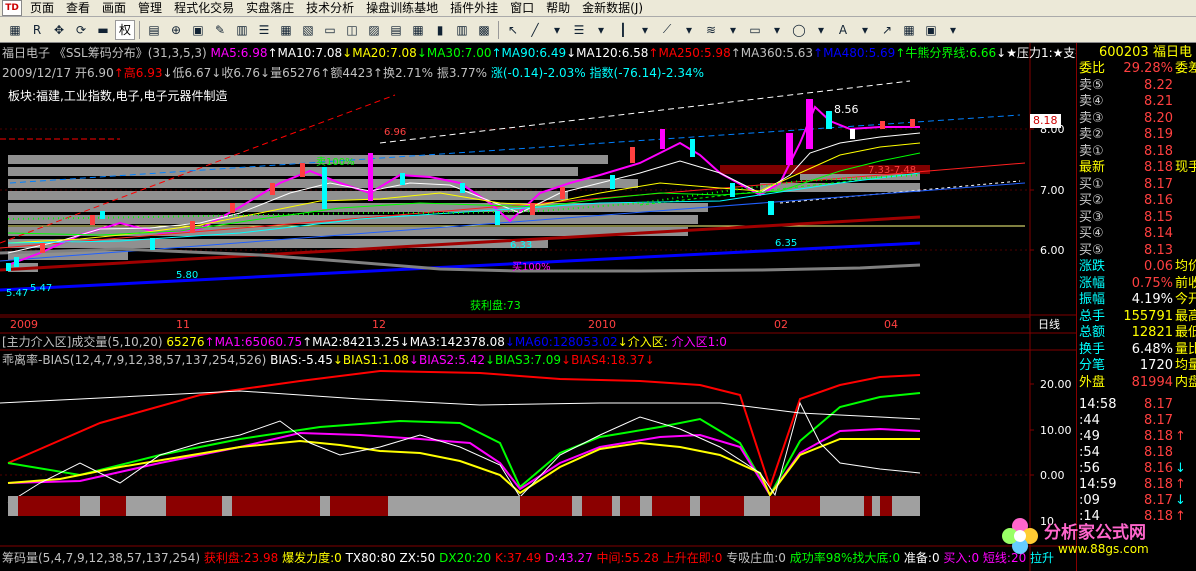  Describe the element at coordinates (1158, 134) in the screenshot. I see `ask-row-value: 8.19` at that location.